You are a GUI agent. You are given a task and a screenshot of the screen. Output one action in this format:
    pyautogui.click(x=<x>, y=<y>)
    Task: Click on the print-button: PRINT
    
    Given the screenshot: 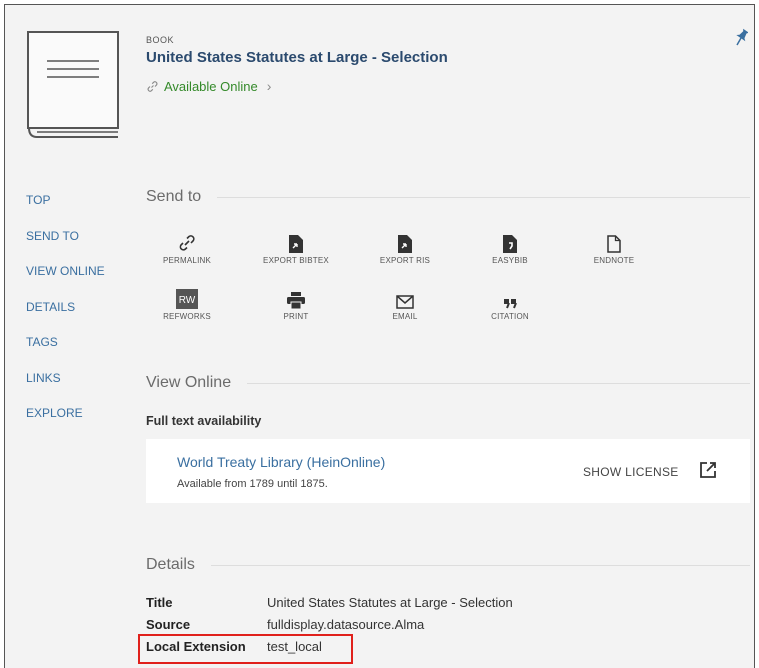 What is the action you would take?
    pyautogui.click(x=296, y=303)
    